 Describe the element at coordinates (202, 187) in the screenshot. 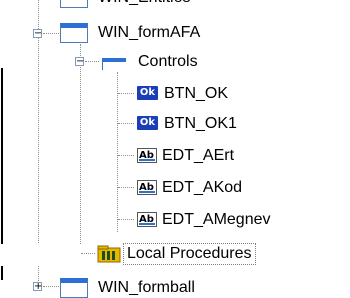

I see `tree-item-label: EDT_AKod` at that location.